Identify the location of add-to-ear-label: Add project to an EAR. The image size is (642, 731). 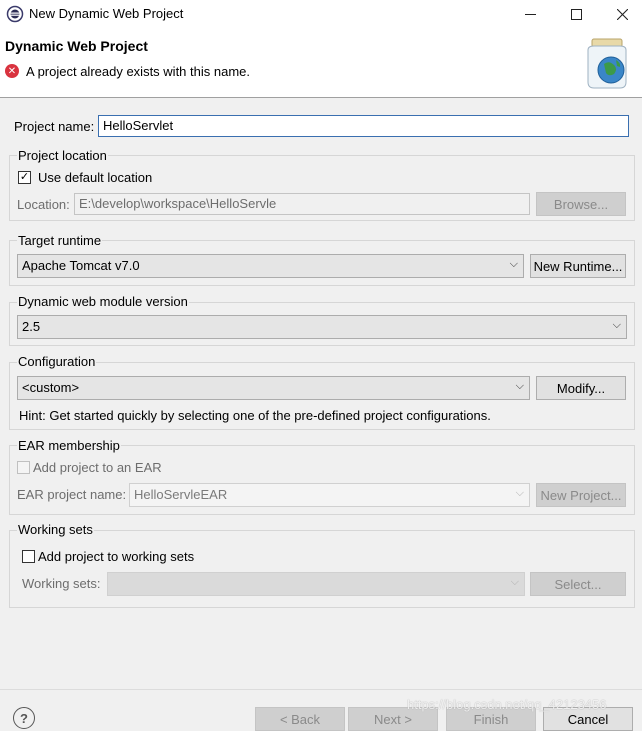
(97, 467).